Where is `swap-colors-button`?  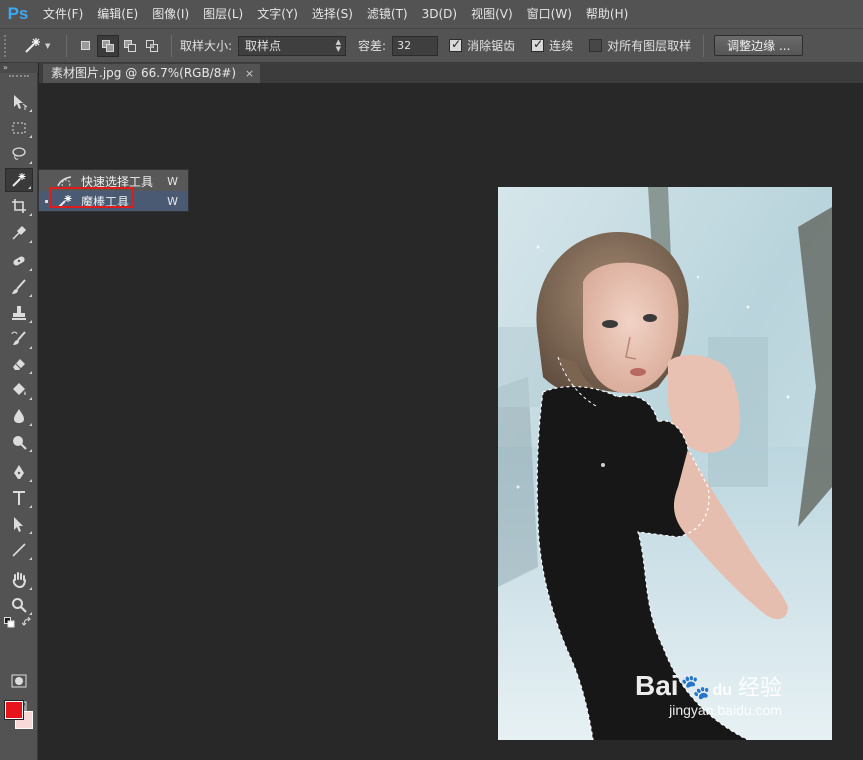
swap-colors-button is located at coordinates (27, 622).